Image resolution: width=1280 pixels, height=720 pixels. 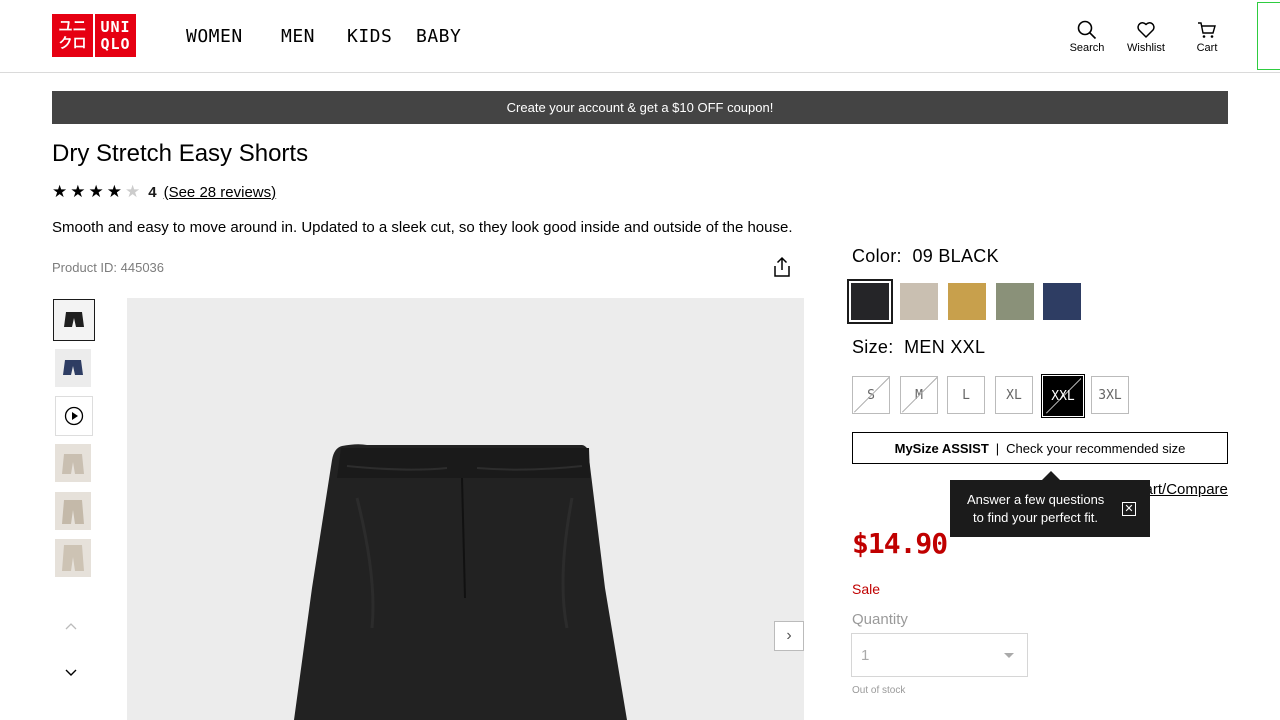 I want to click on reviews-link: (See 28 reviews), so click(x=220, y=192).